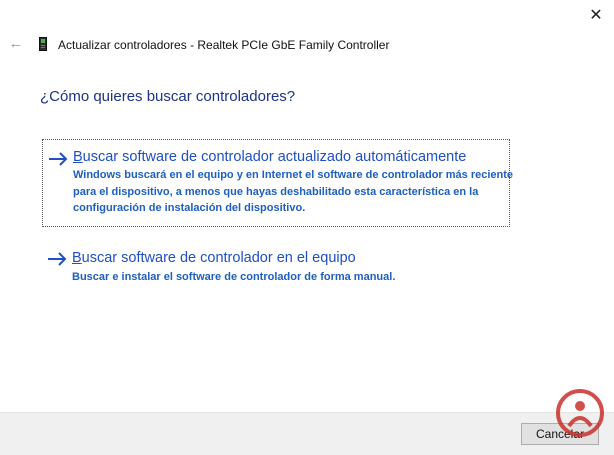 The image size is (614, 455). Describe the element at coordinates (168, 96) in the screenshot. I see `page-question: ¿Cómo quieres buscar controladores?` at that location.